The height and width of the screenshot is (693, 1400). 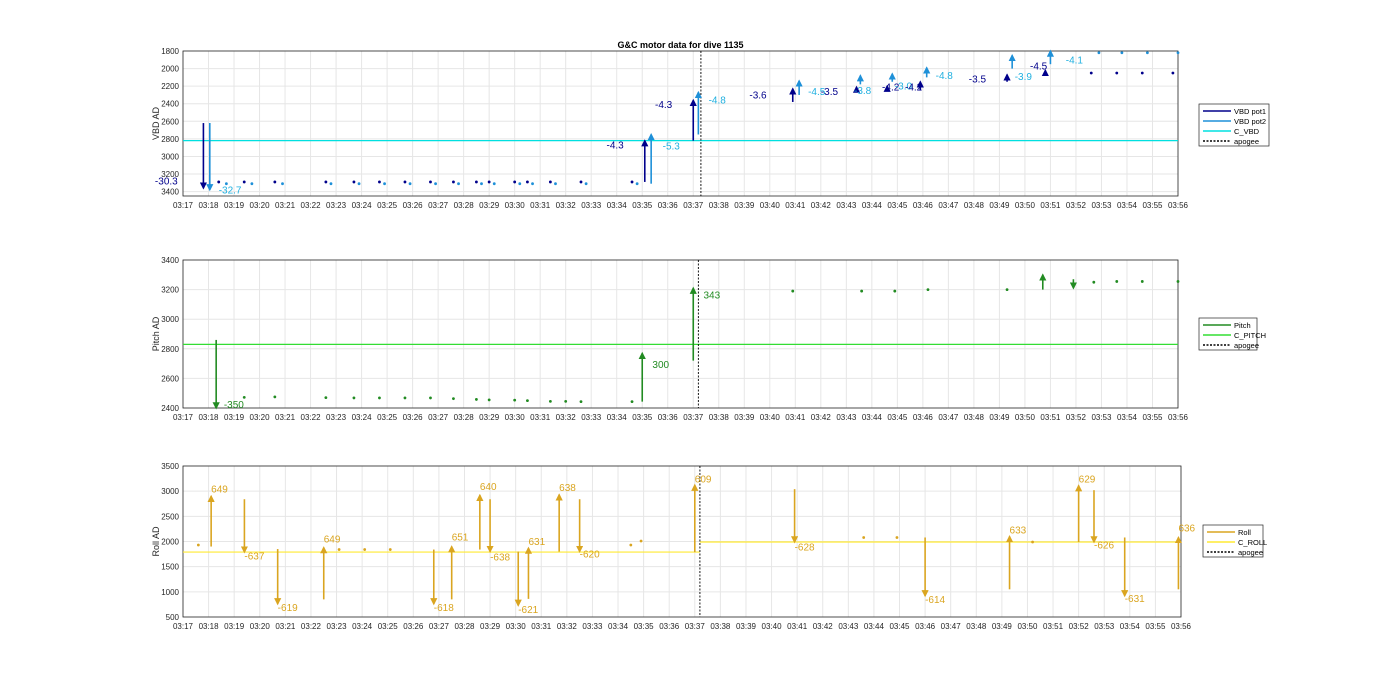 What do you see at coordinates (672, 146) in the screenshot?
I see `data-label: -5.3` at bounding box center [672, 146].